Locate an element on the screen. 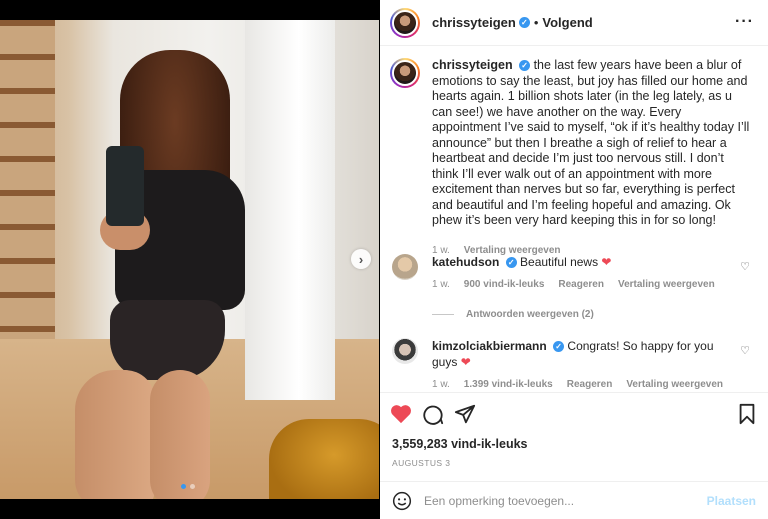 The image size is (768, 519). door is located at coordinates (290, 210).